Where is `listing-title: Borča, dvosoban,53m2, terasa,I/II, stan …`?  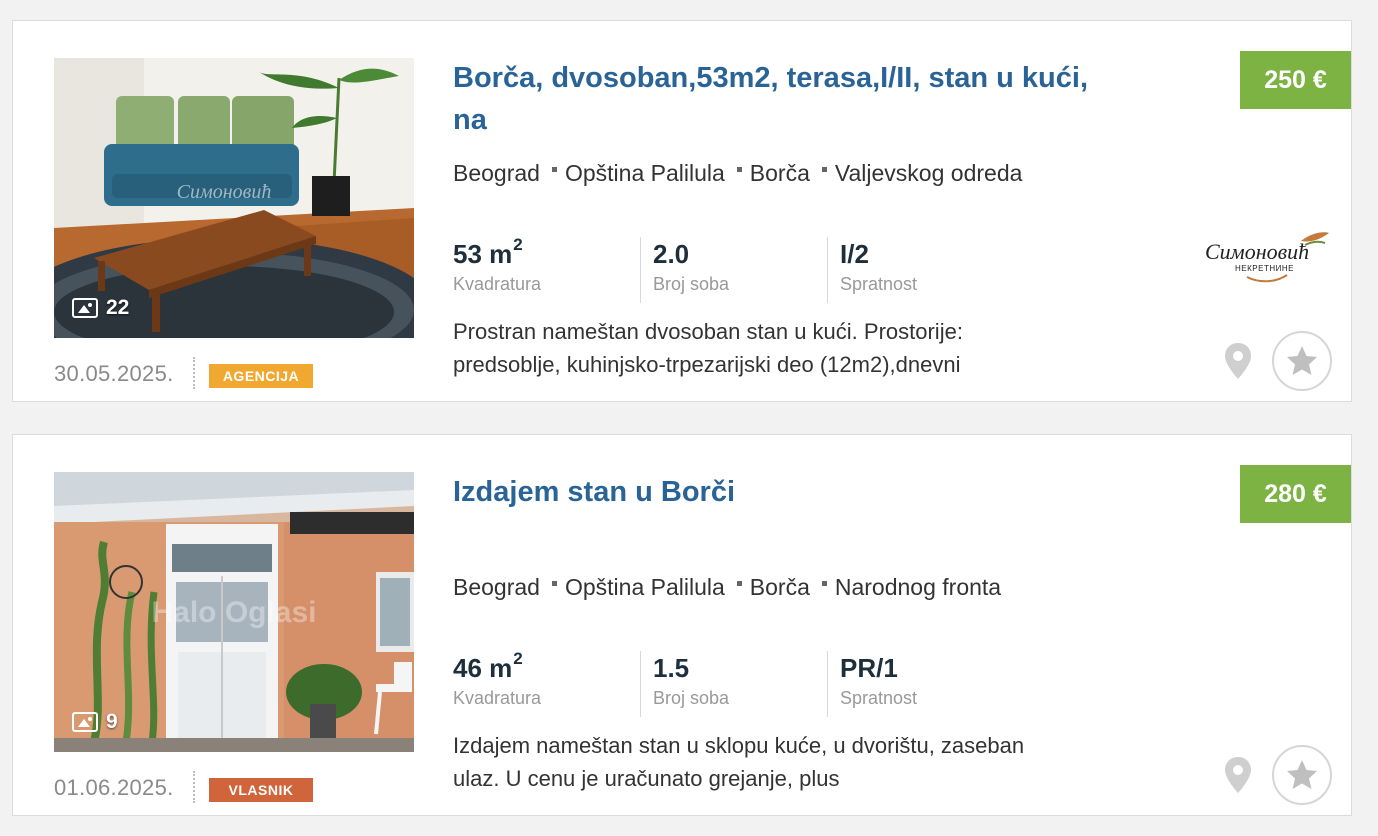 listing-title: Borča, dvosoban,53m2, terasa,I/II, stan … is located at coordinates (773, 99).